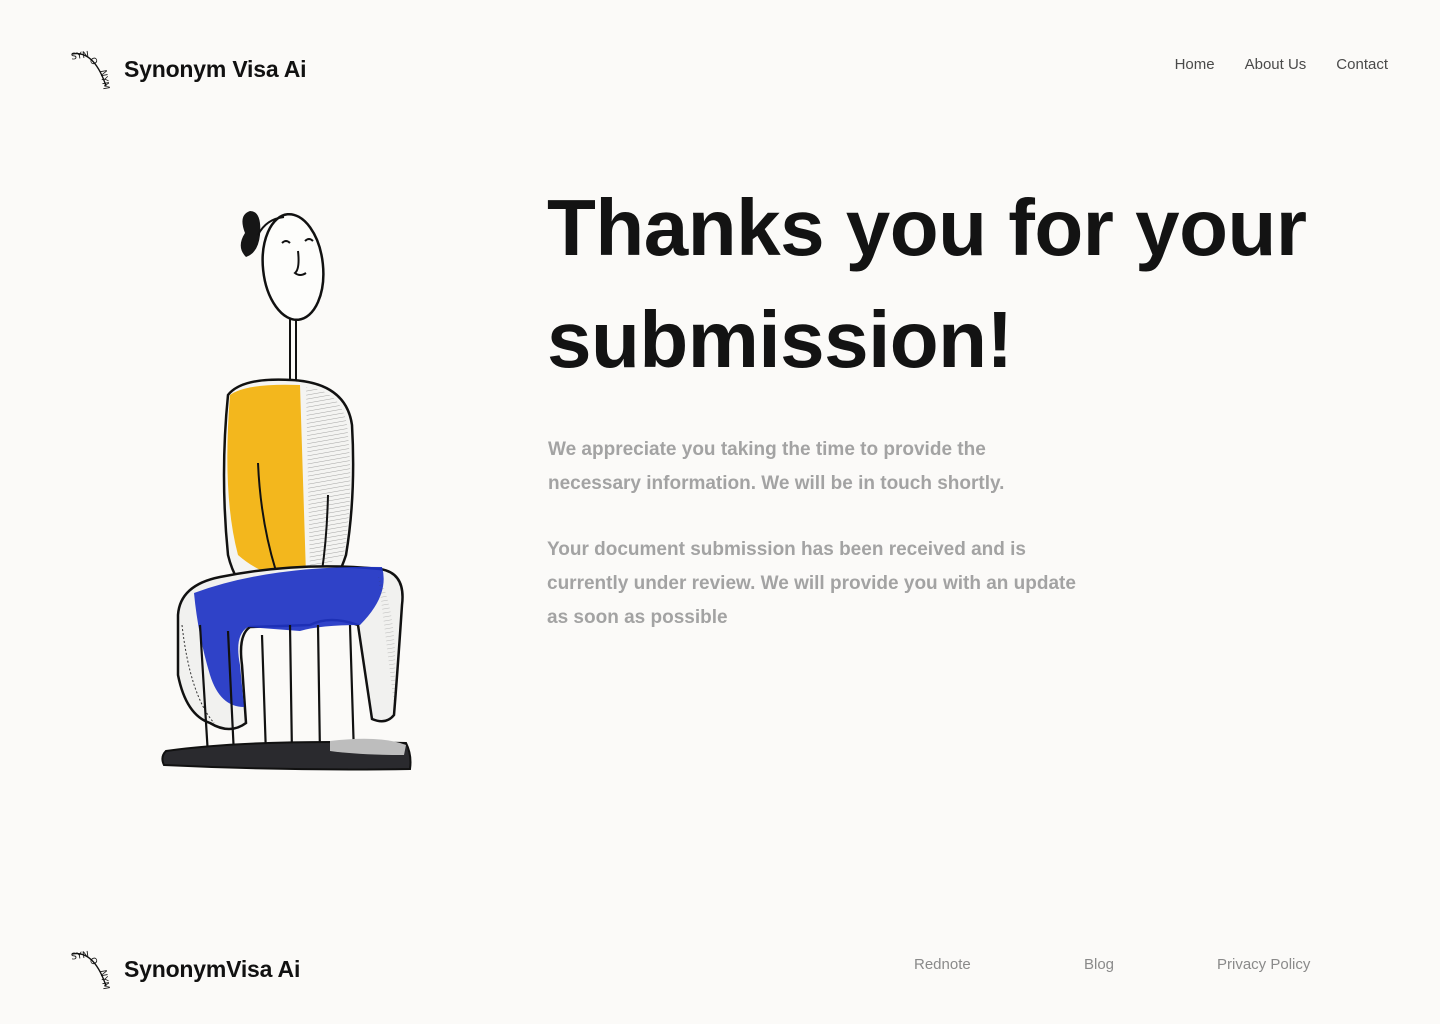 Image resolution: width=1440 pixels, height=1024 pixels. What do you see at coordinates (927, 283) in the screenshot?
I see `page-title: Thanks you for your submission!` at bounding box center [927, 283].